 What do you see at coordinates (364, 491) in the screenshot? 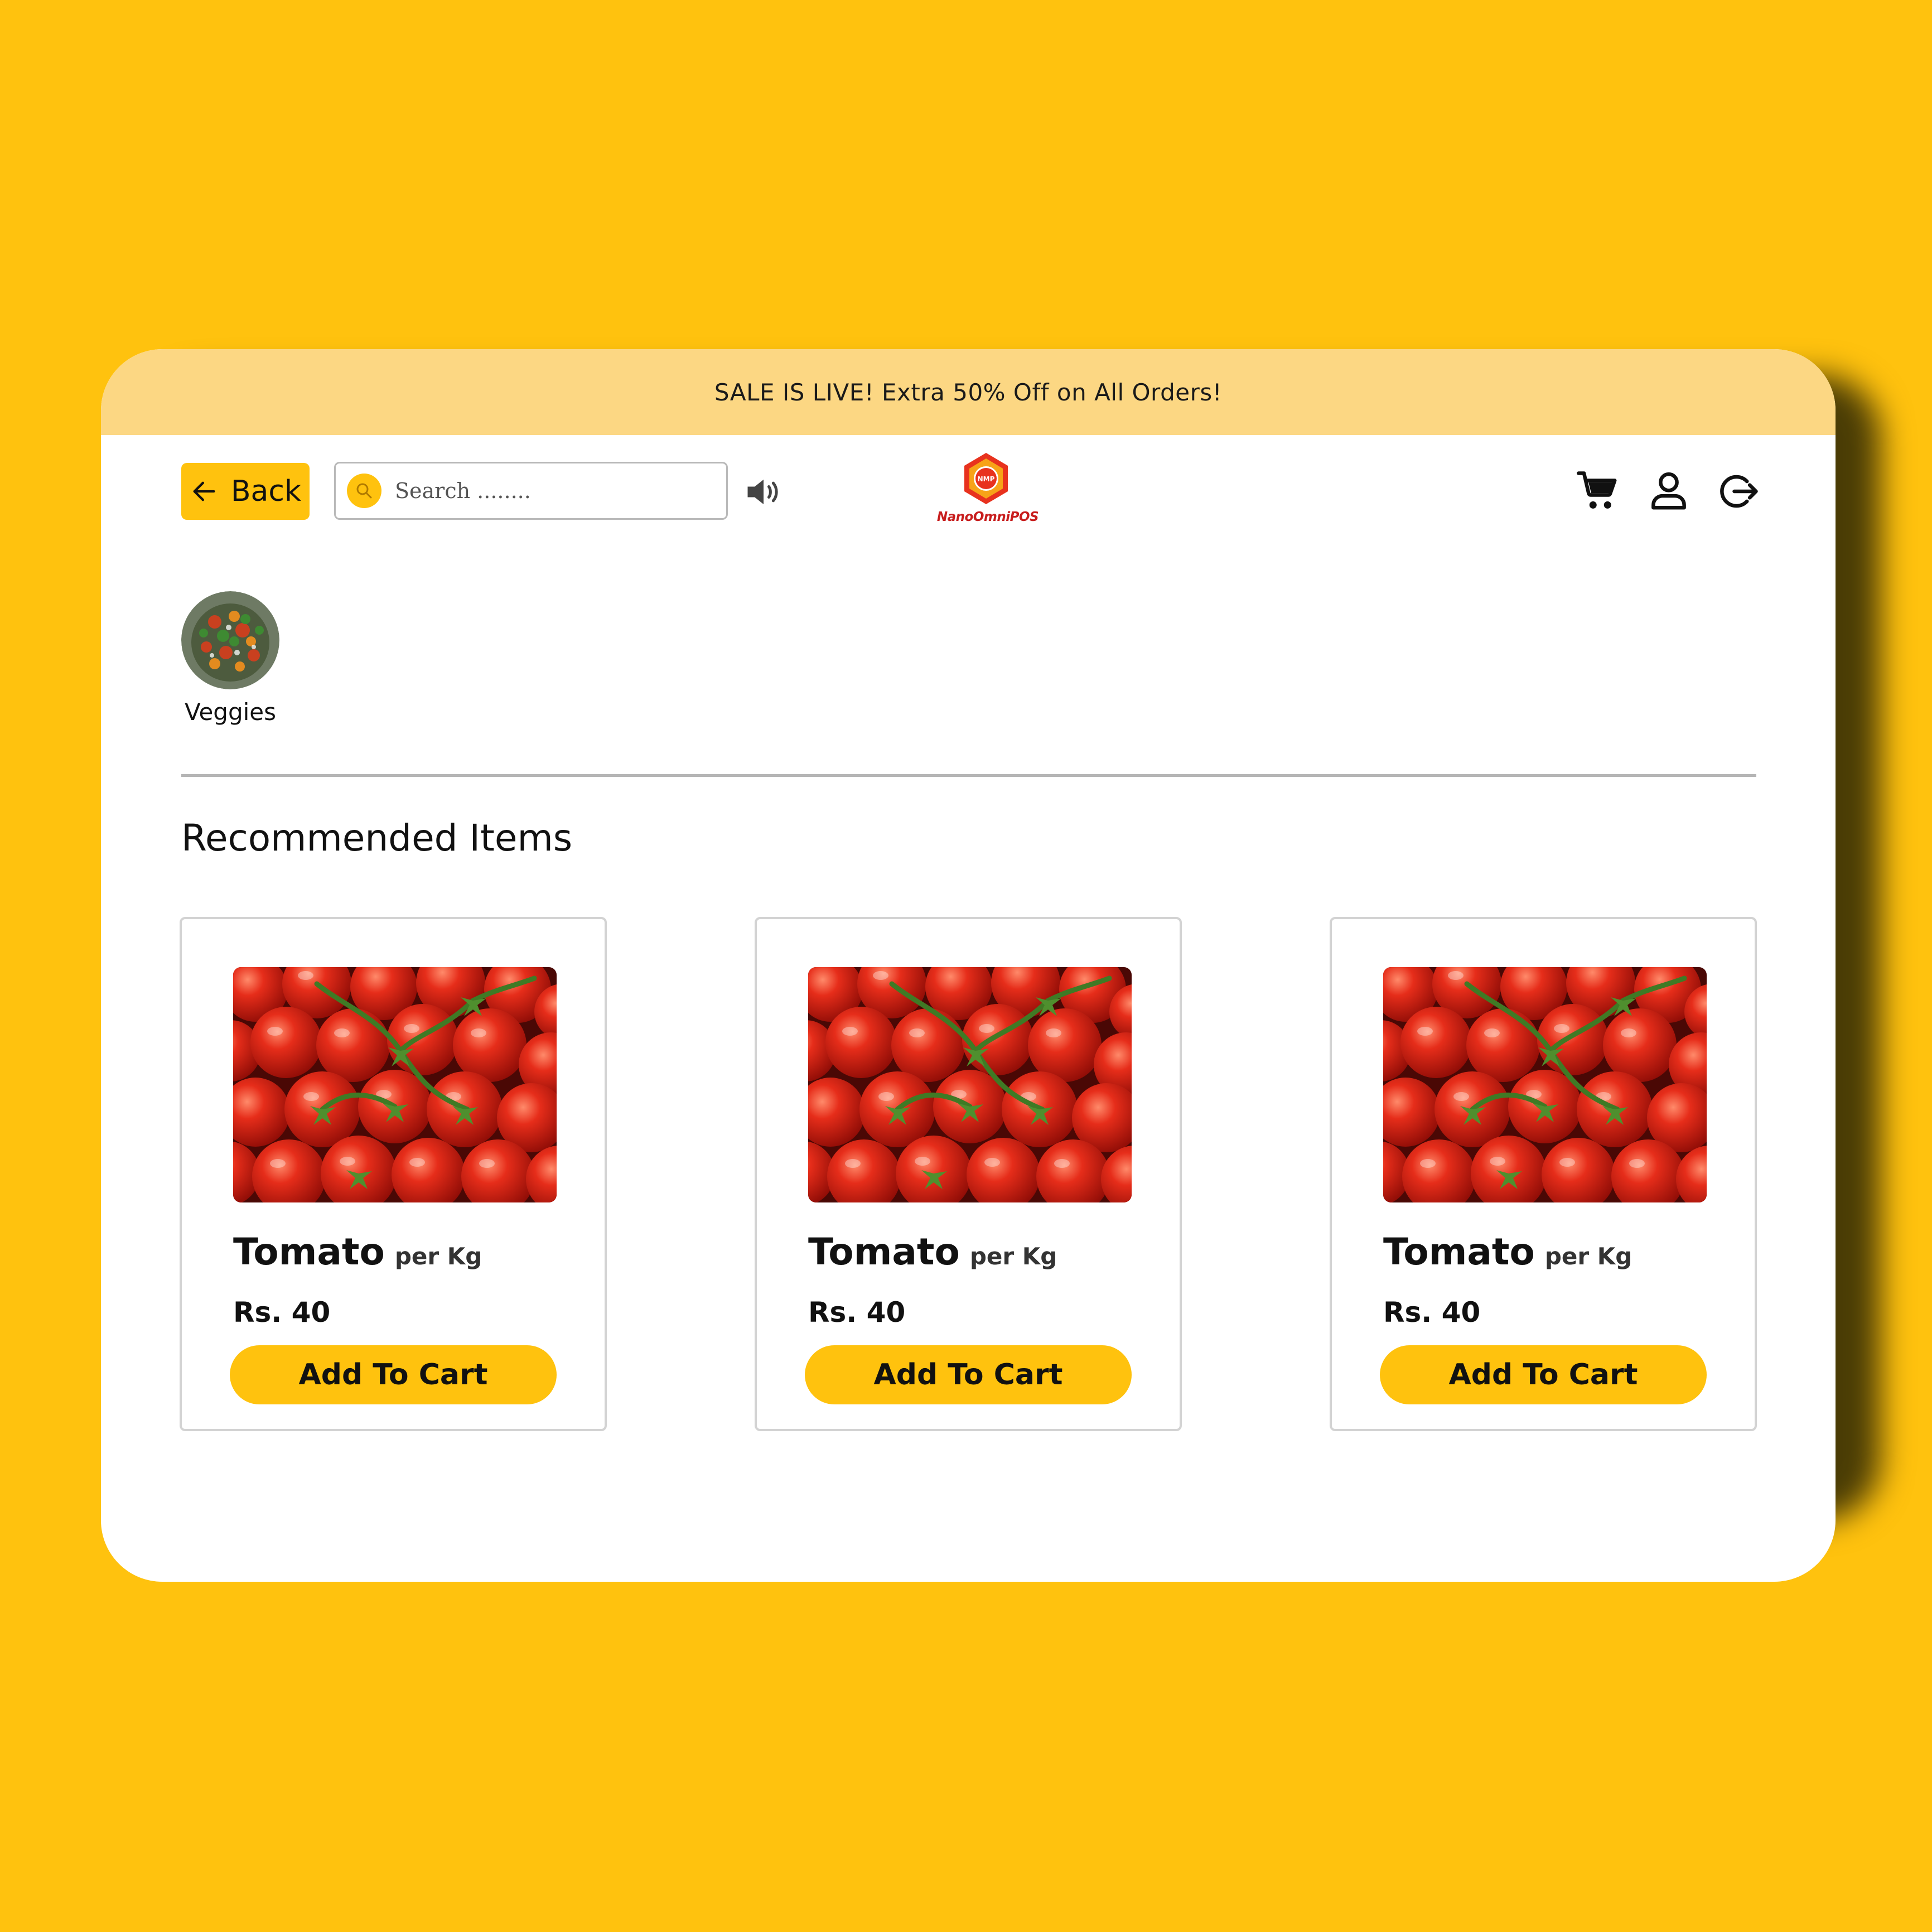
I see `search-icon` at bounding box center [364, 491].